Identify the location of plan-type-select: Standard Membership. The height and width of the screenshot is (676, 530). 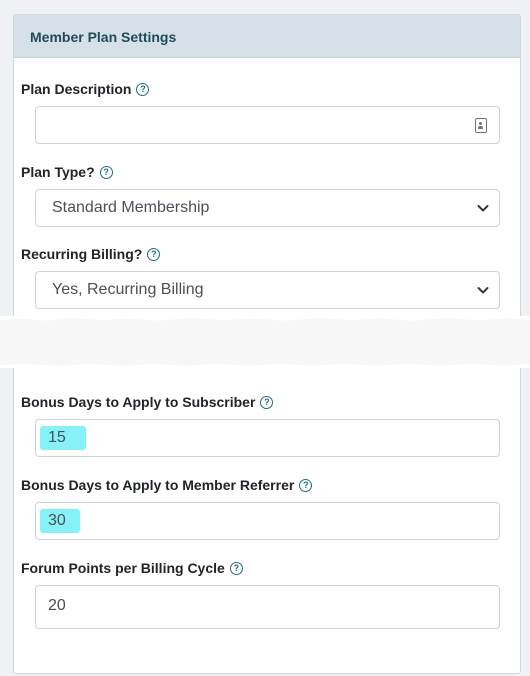
(267, 208).